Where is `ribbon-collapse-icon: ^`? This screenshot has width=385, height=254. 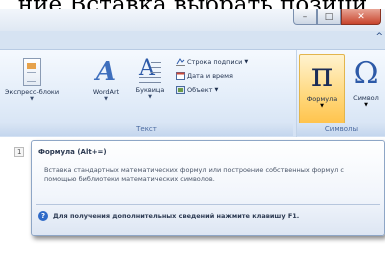
ribbon-collapse-icon: ^ is located at coordinates (379, 37).